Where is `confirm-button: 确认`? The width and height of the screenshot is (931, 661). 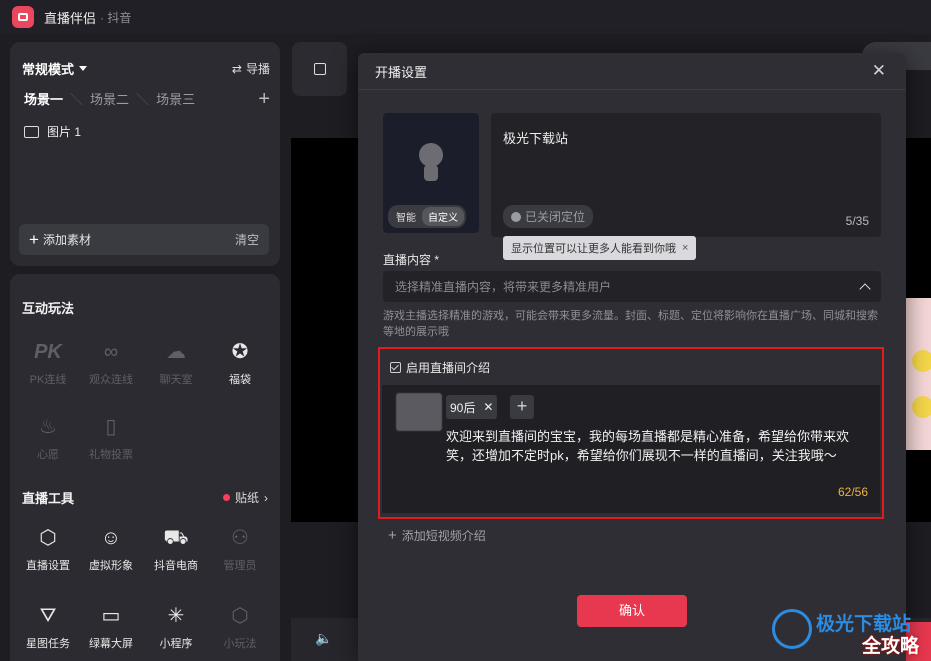 confirm-button: 确认 is located at coordinates (632, 611).